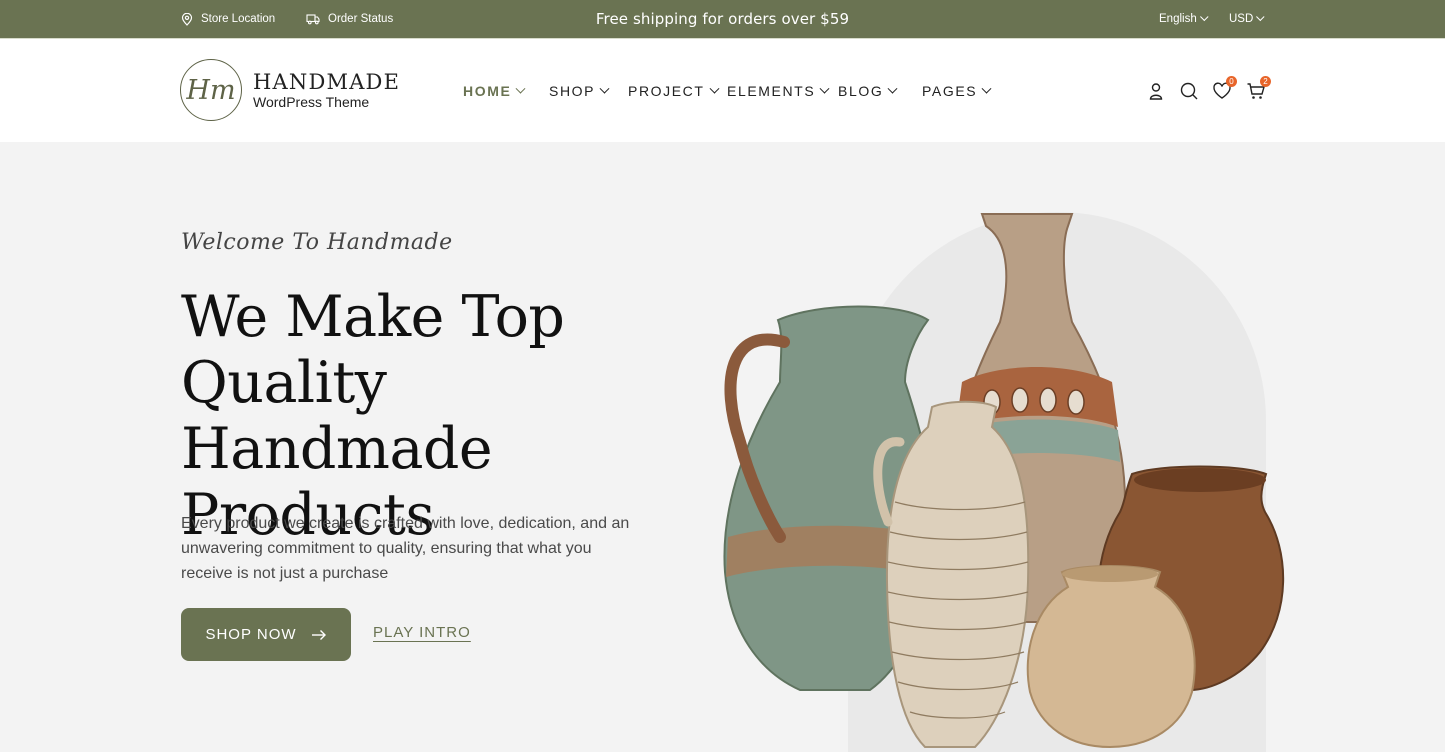 The width and height of the screenshot is (1445, 752). I want to click on store-location-link: Store Location, so click(228, 19).